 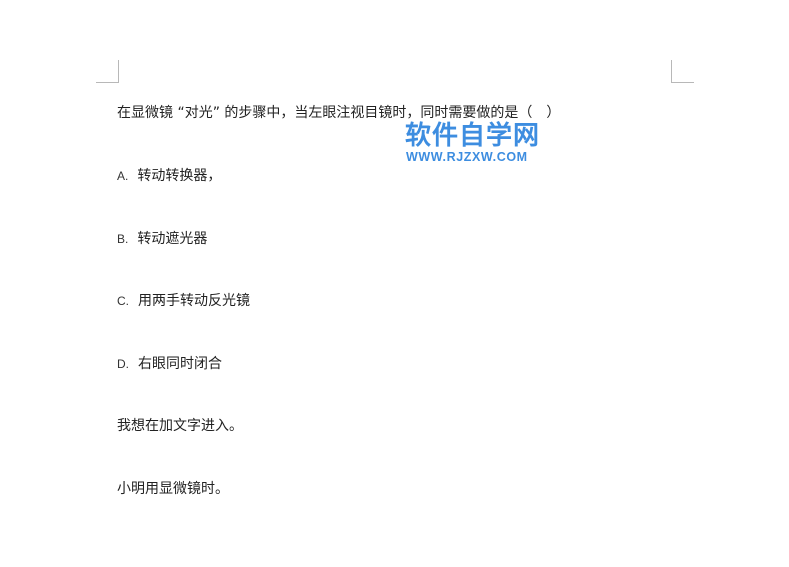 What do you see at coordinates (123, 364) in the screenshot?
I see `option-d-letter: D.` at bounding box center [123, 364].